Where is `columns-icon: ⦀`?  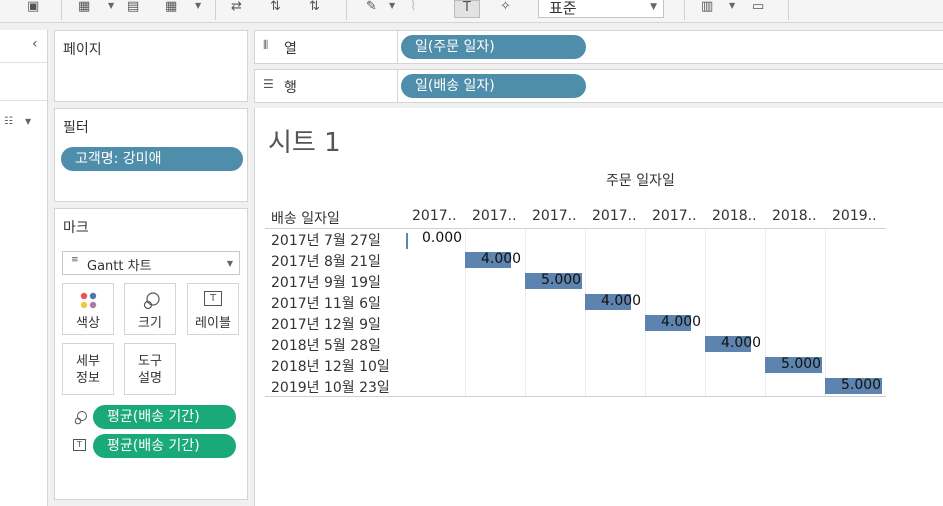
columns-icon: ⦀ is located at coordinates (265, 45).